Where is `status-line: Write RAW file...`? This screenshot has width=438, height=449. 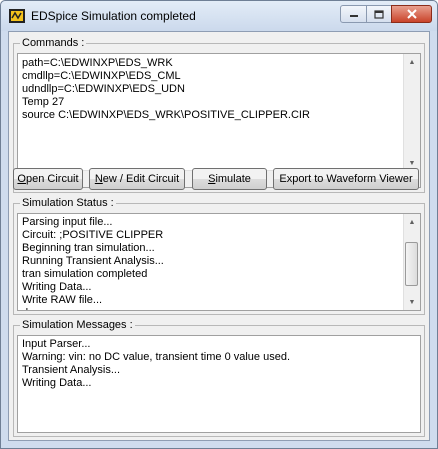 status-line: Write RAW file... is located at coordinates (62, 300).